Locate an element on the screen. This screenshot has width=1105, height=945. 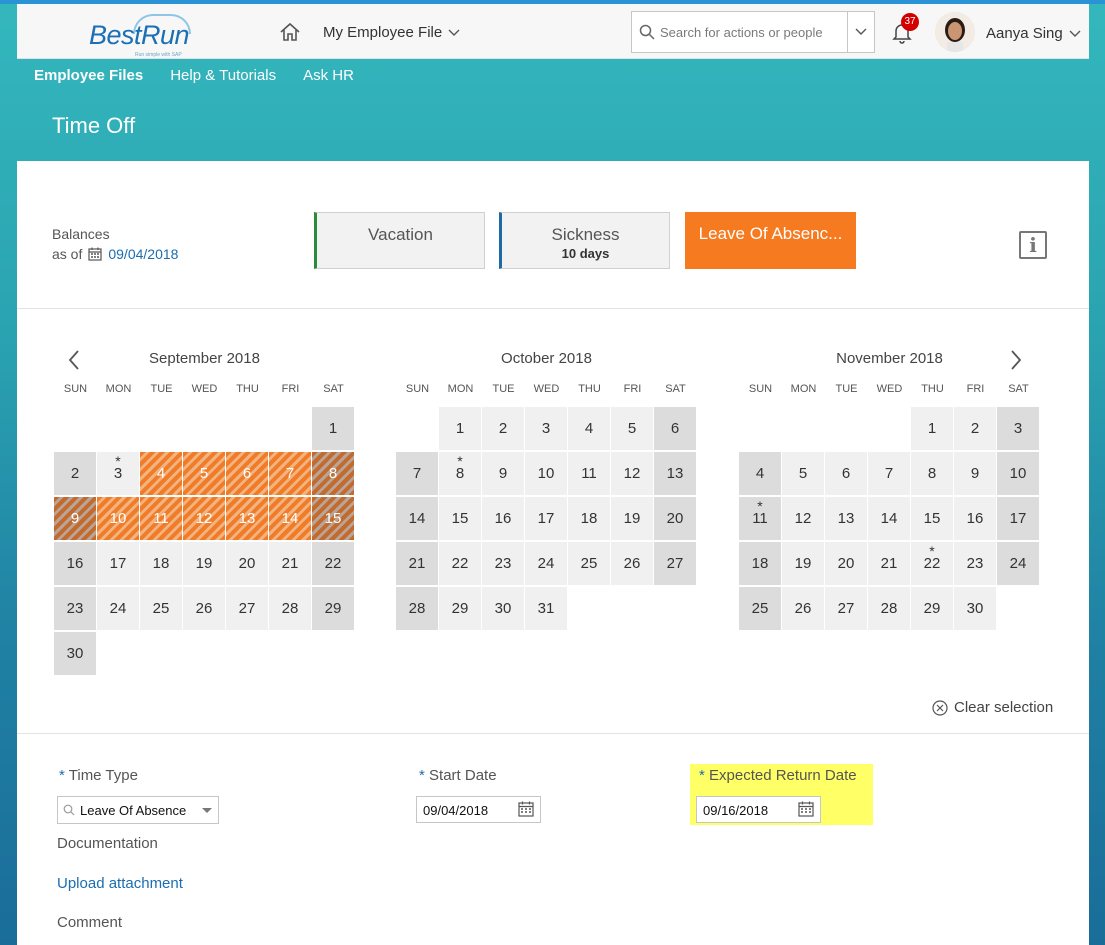
calendar-day-cell: 22 is located at coordinates (460, 563).